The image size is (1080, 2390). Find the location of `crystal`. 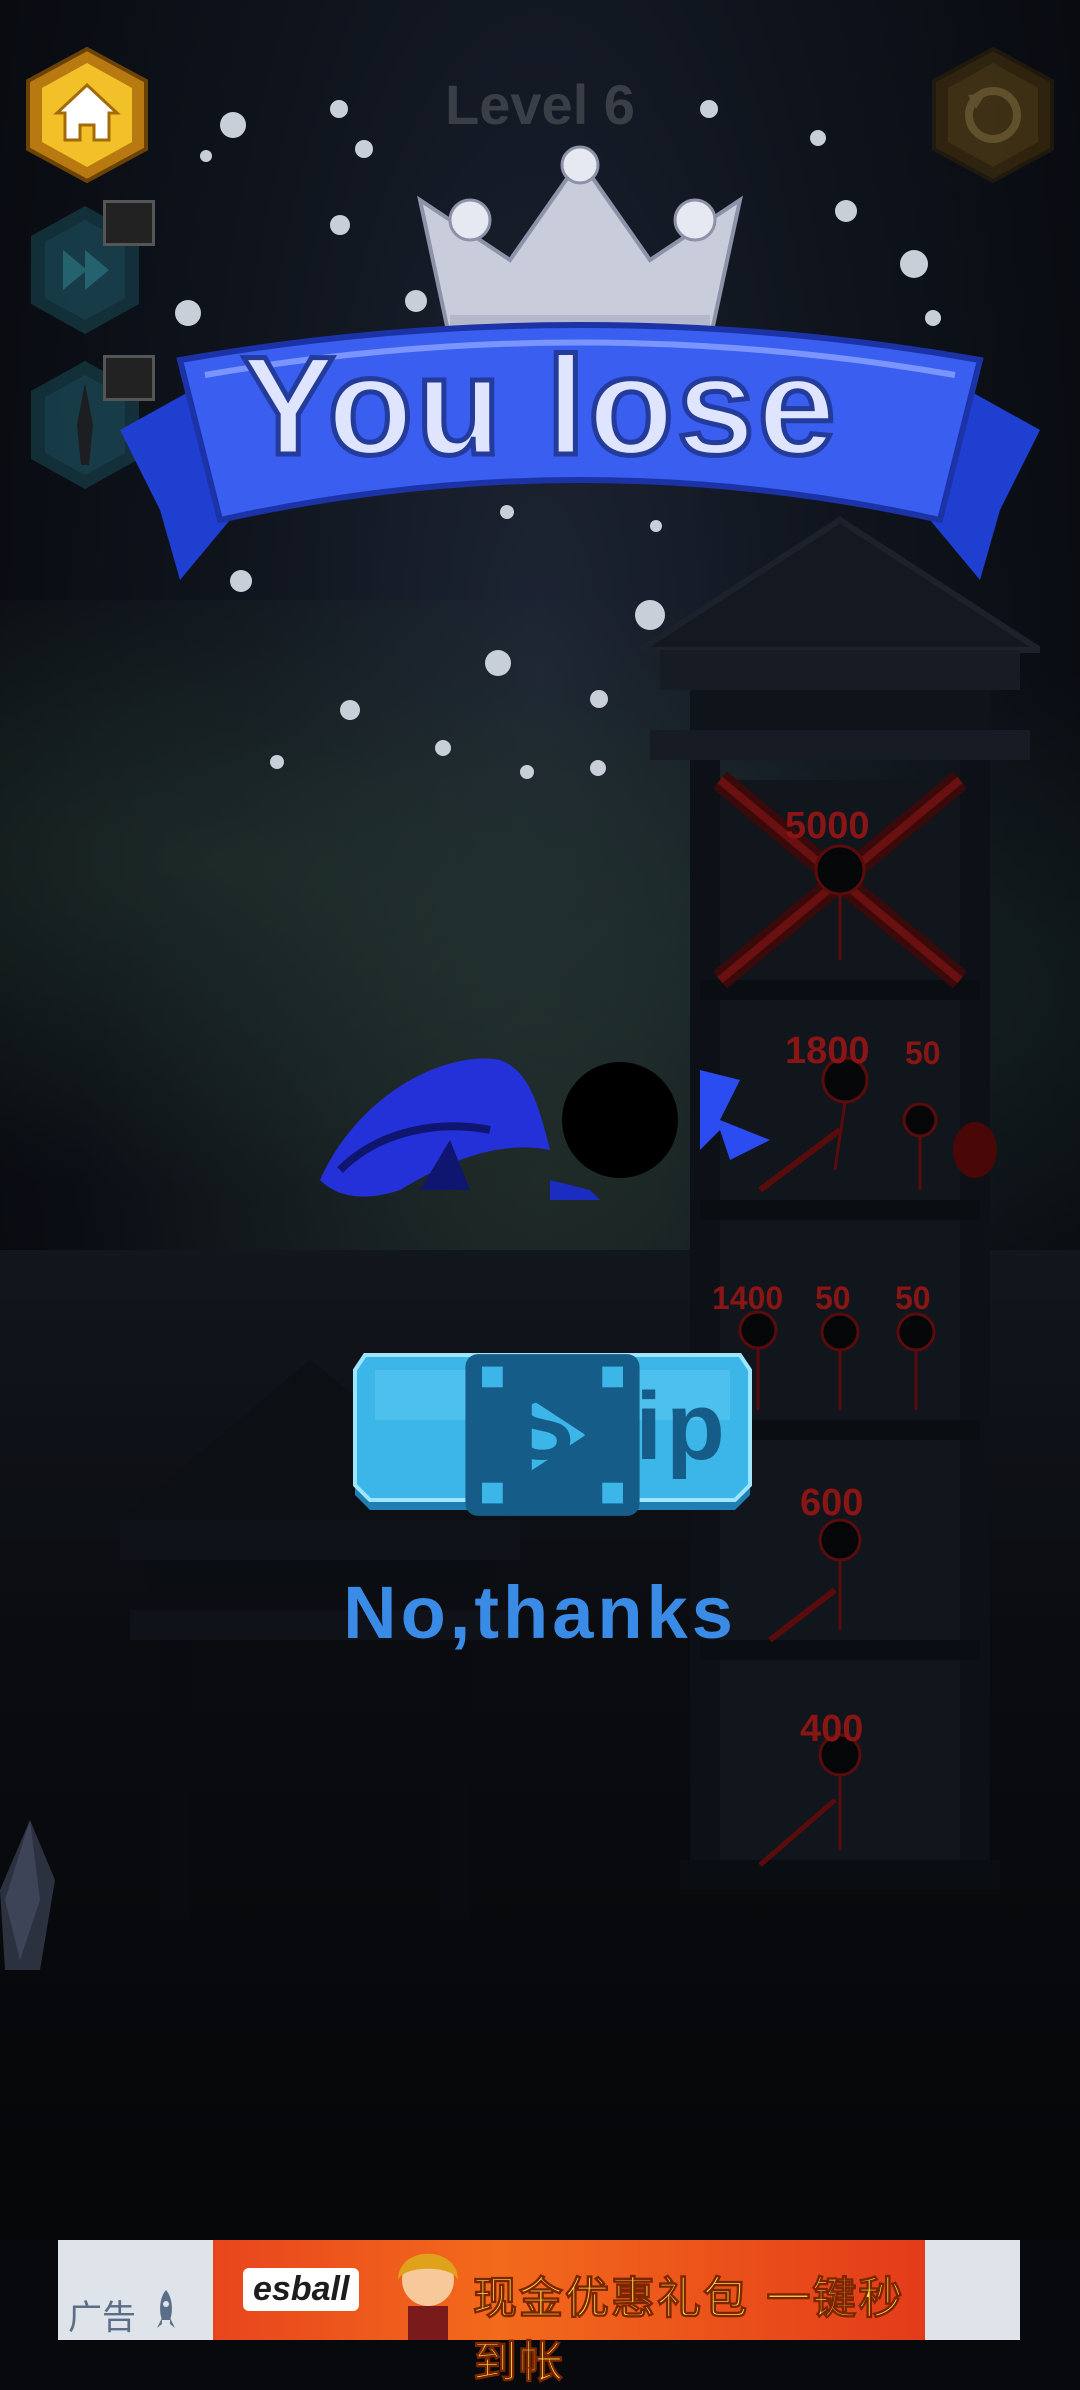

crystal is located at coordinates (27, 1895).